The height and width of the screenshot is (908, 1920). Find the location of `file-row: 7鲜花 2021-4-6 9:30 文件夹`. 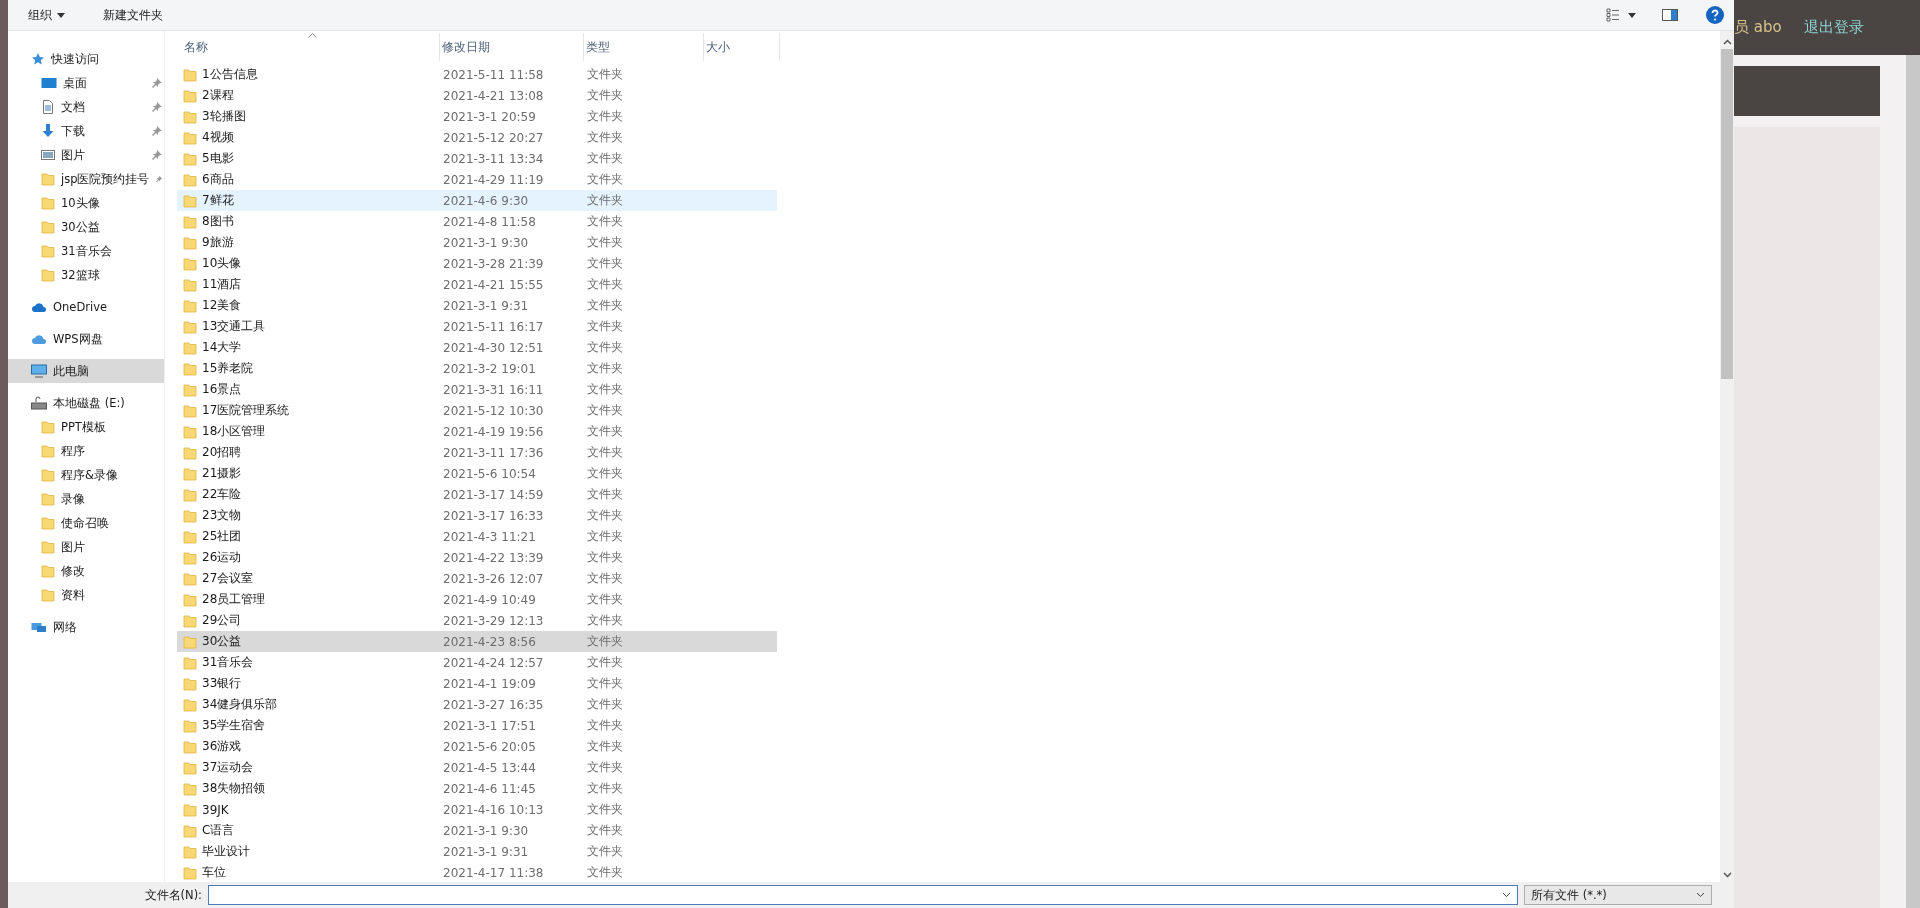

file-row: 7鲜花 2021-4-6 9:30 文件夹 is located at coordinates (477, 200).